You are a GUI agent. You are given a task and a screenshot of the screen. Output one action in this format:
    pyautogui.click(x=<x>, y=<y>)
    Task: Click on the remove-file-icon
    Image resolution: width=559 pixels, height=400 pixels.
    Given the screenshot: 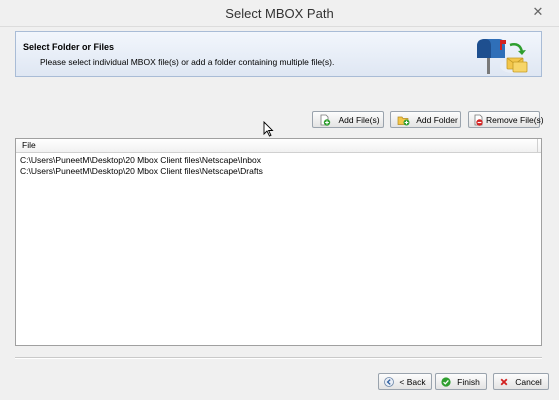 What is the action you would take?
    pyautogui.click(x=478, y=120)
    